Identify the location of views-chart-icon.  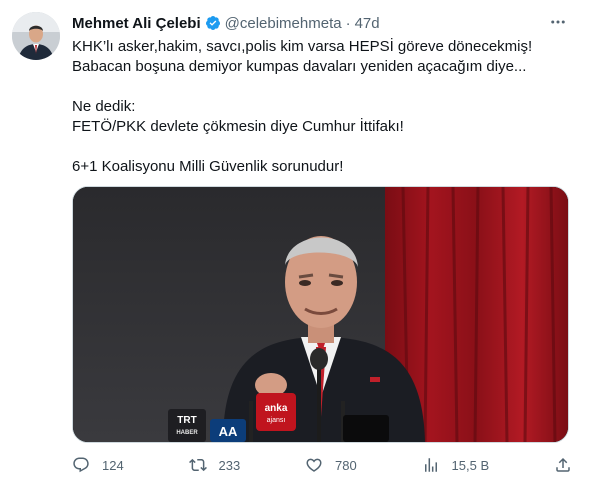
(430, 465).